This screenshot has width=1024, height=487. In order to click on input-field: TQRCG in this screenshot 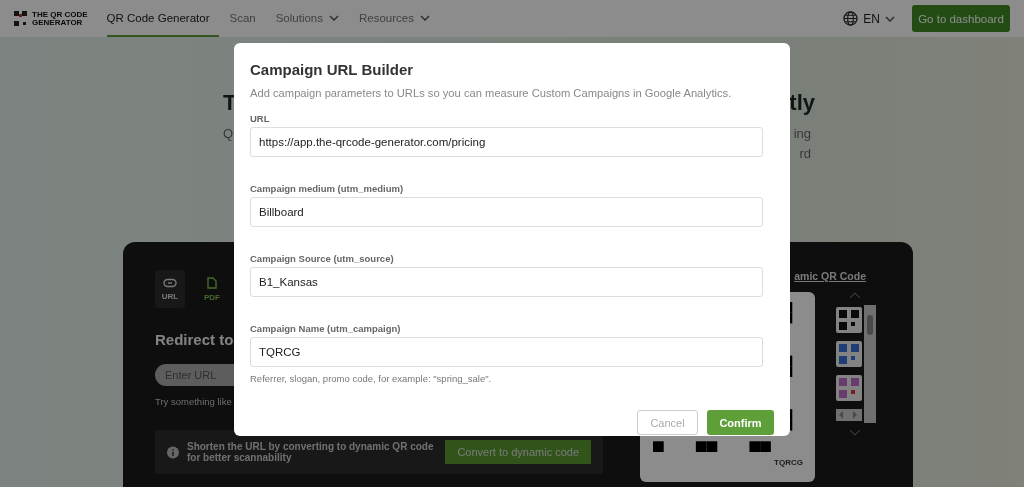, I will do `click(506, 352)`.